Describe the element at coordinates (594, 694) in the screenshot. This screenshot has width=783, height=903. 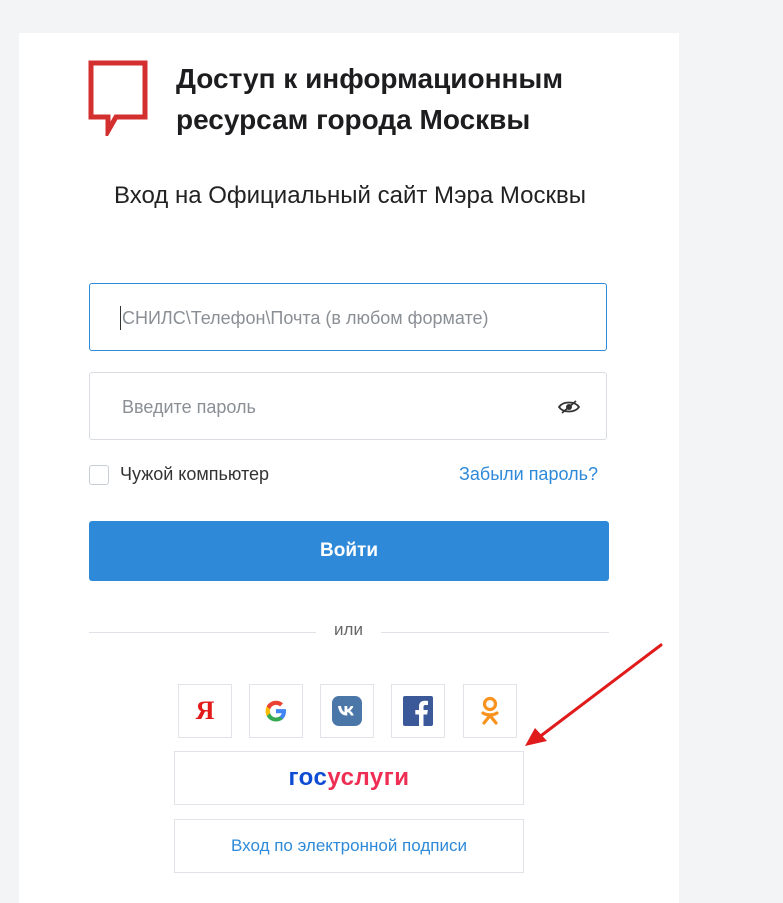
I see `annotation-arrow-icon` at that location.